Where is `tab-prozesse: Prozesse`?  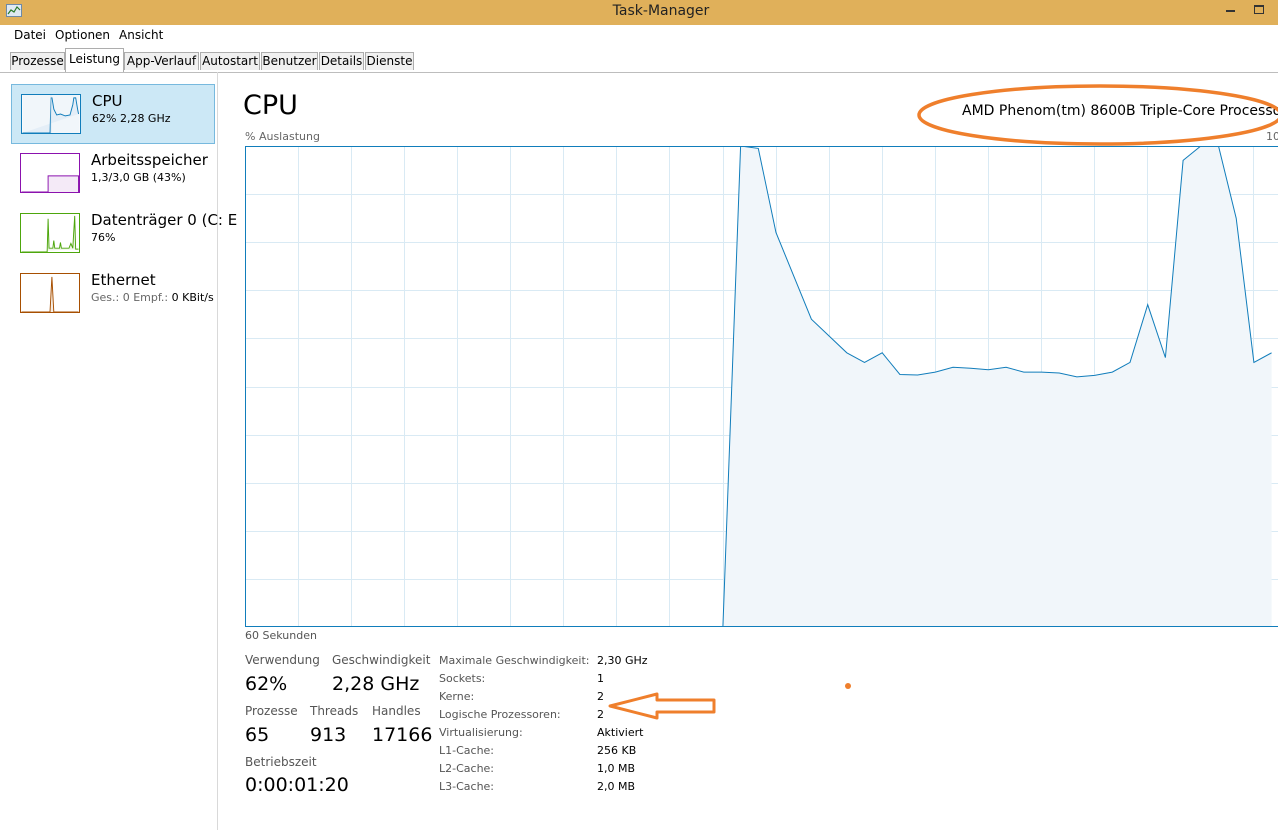 tab-prozesse: Prozesse is located at coordinates (37, 61).